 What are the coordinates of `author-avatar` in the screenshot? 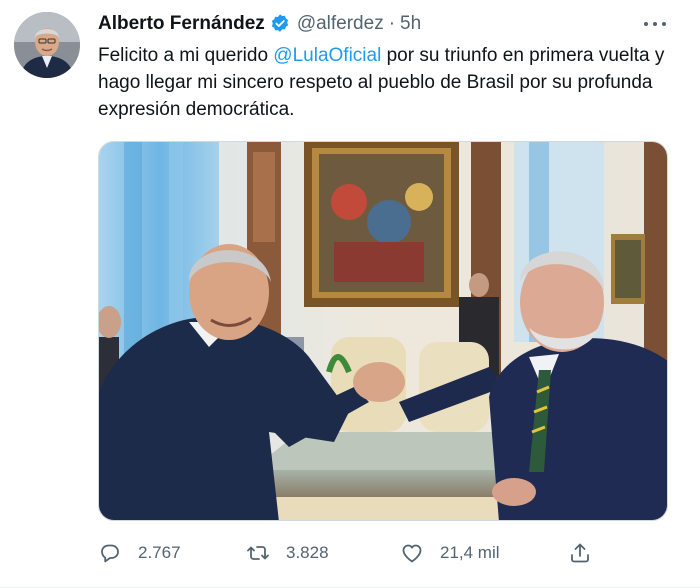 It's located at (47, 45).